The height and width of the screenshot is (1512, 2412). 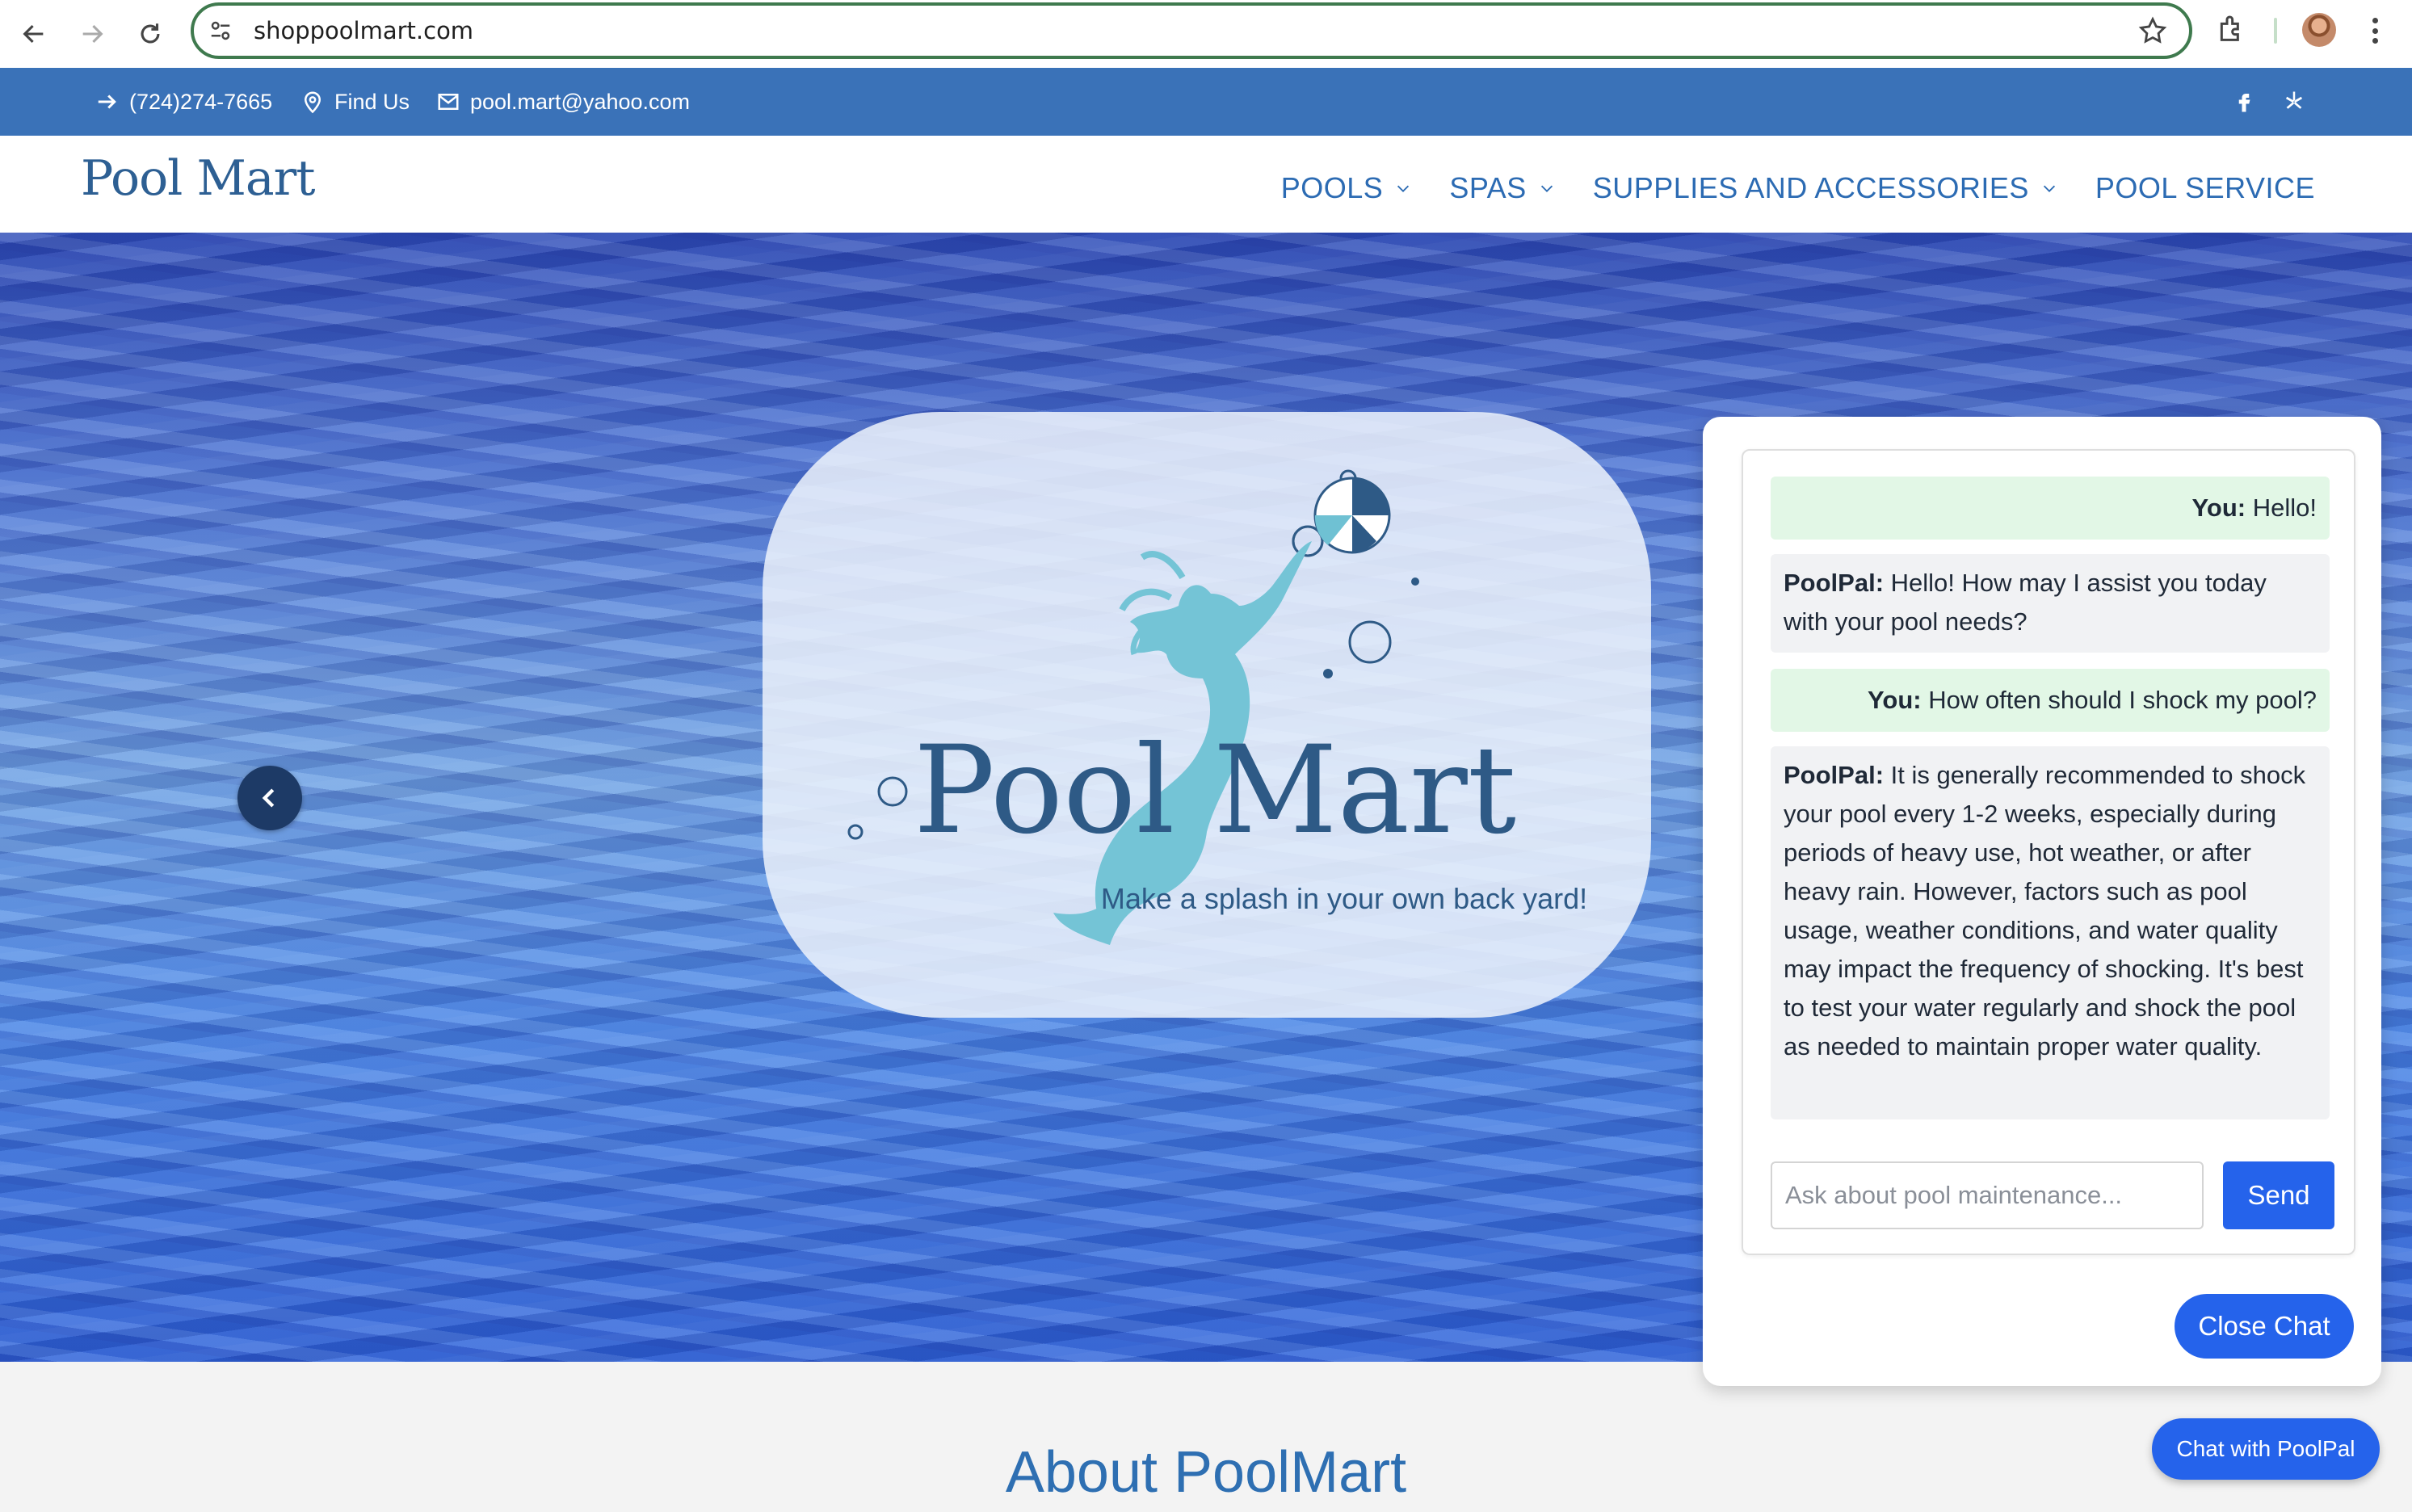 I want to click on yelp-icon, so click(x=2294, y=102).